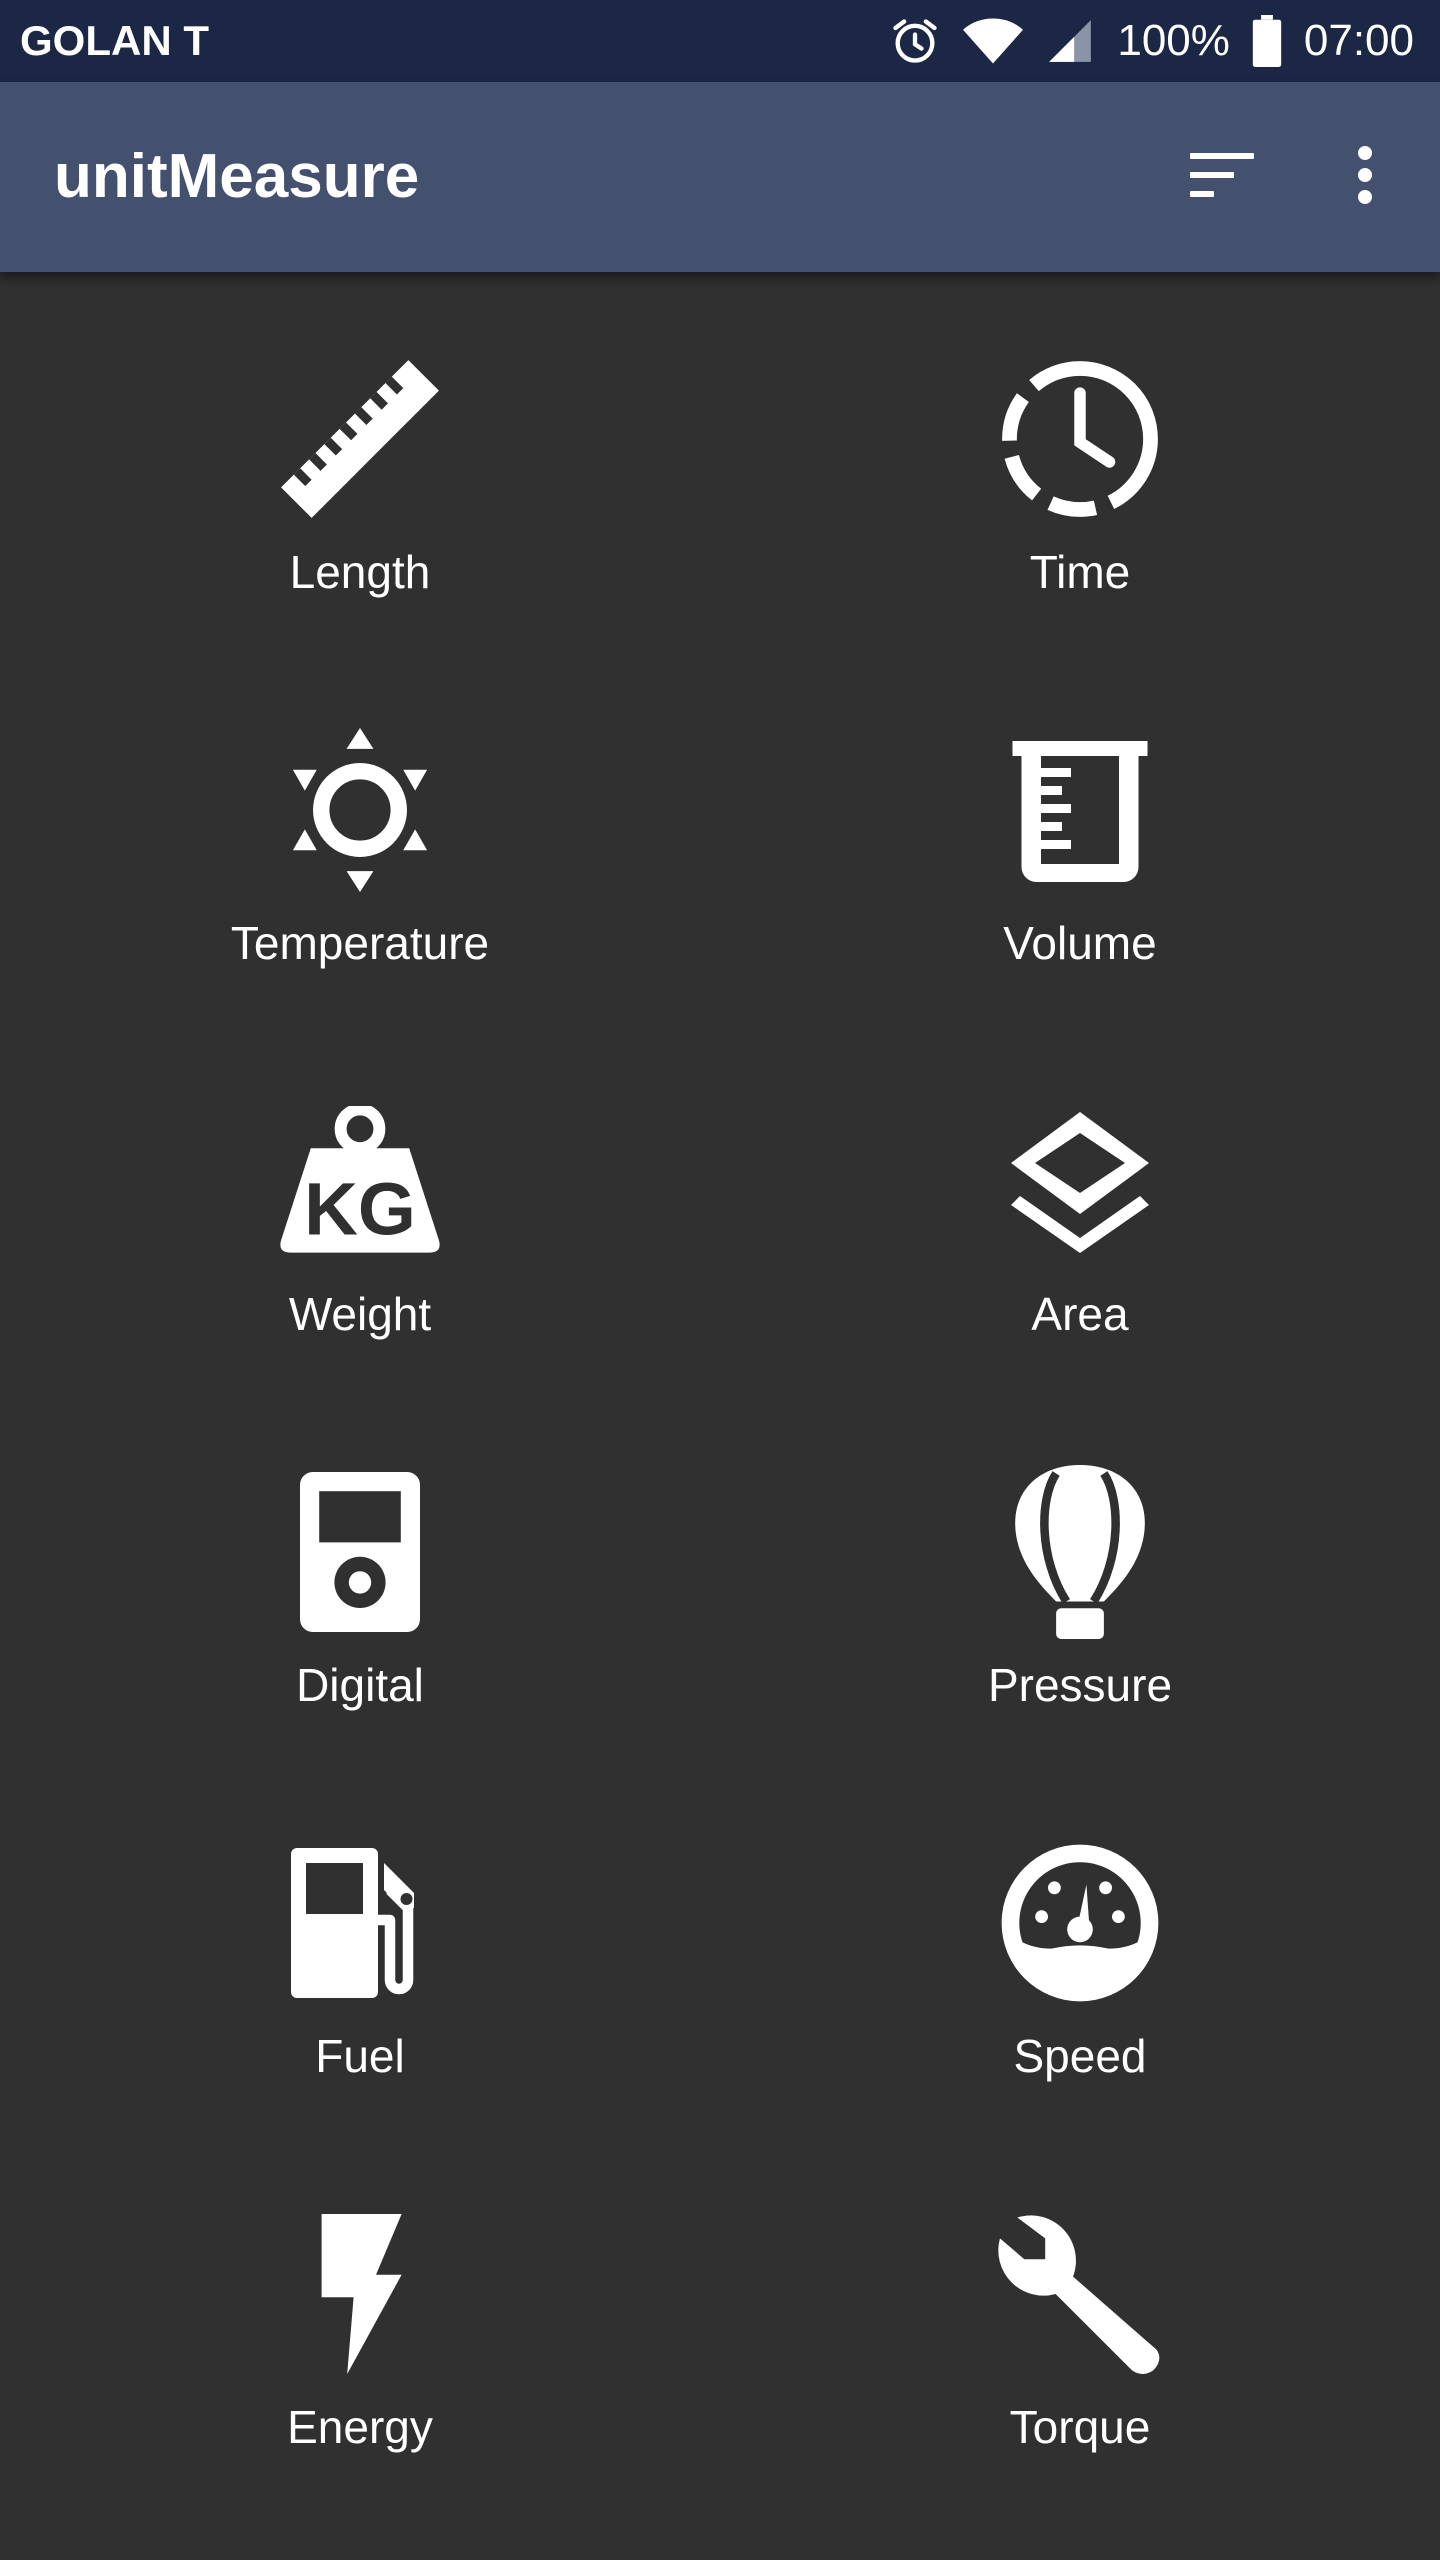 This screenshot has height=2560, width=1440. I want to click on category-label: Energy, so click(360, 2427).